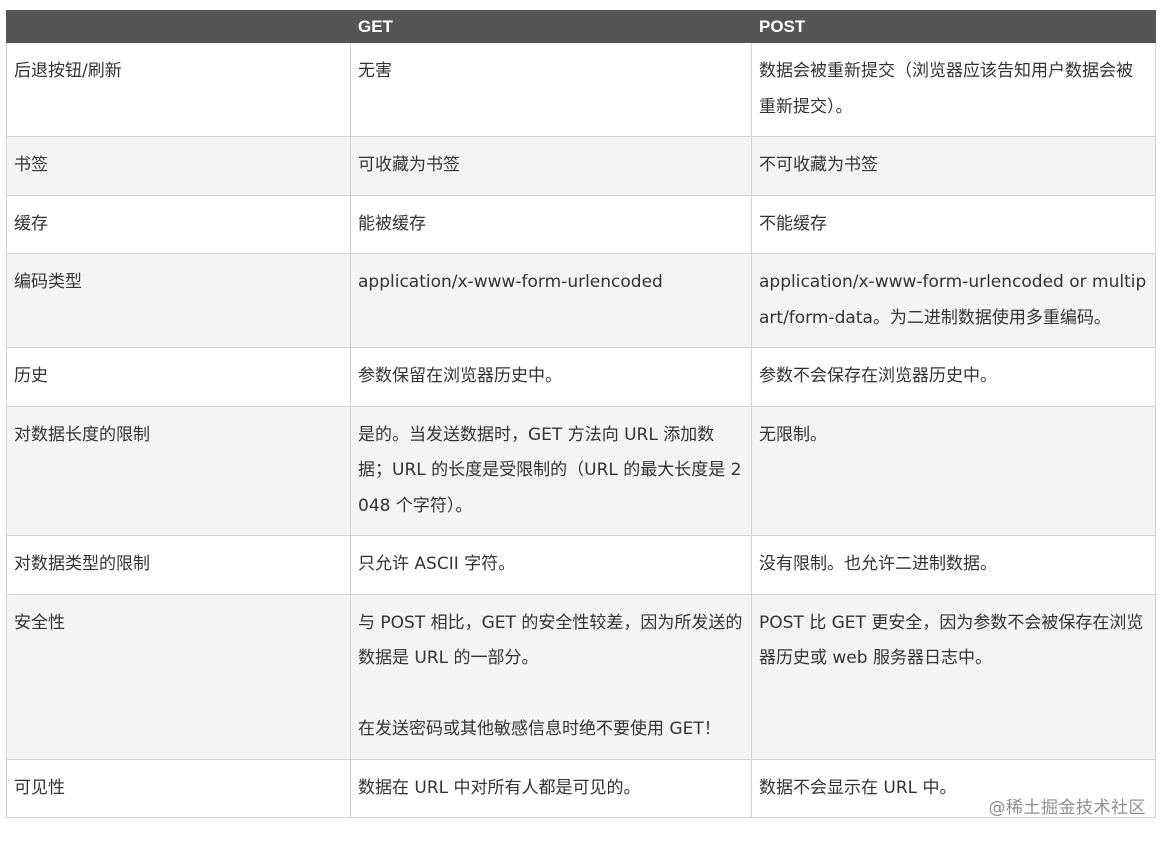 The width and height of the screenshot is (1168, 842). What do you see at coordinates (953, 377) in the screenshot?
I see `post-cell: 参数不会保存在浏览器历史中。` at bounding box center [953, 377].